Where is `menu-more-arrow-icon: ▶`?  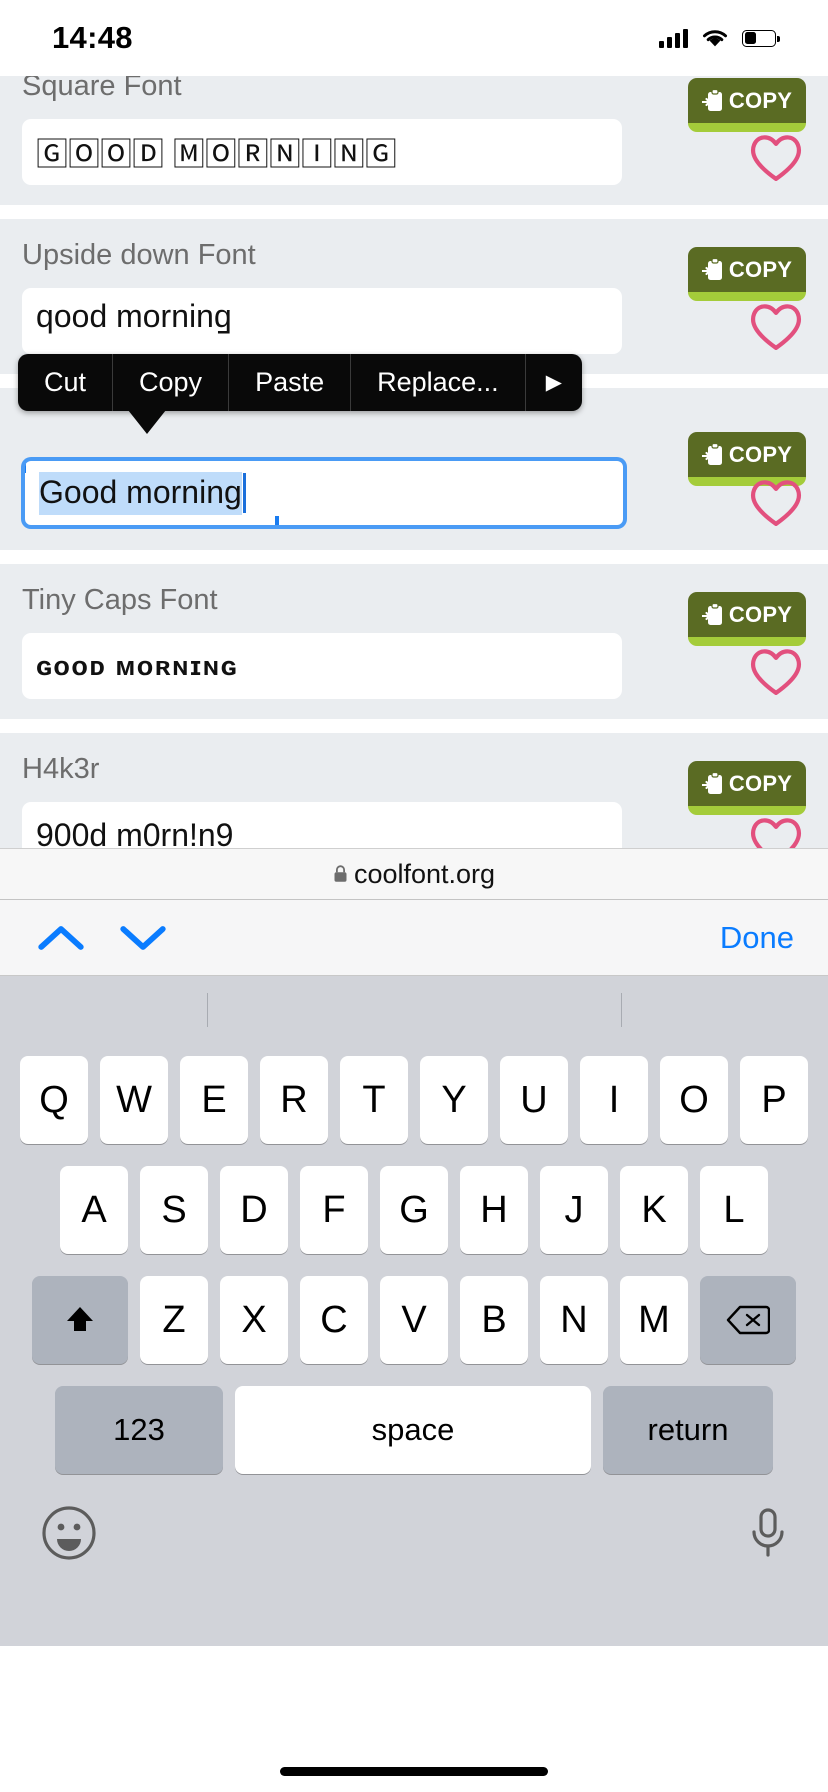 menu-more-arrow-icon: ▶ is located at coordinates (554, 382).